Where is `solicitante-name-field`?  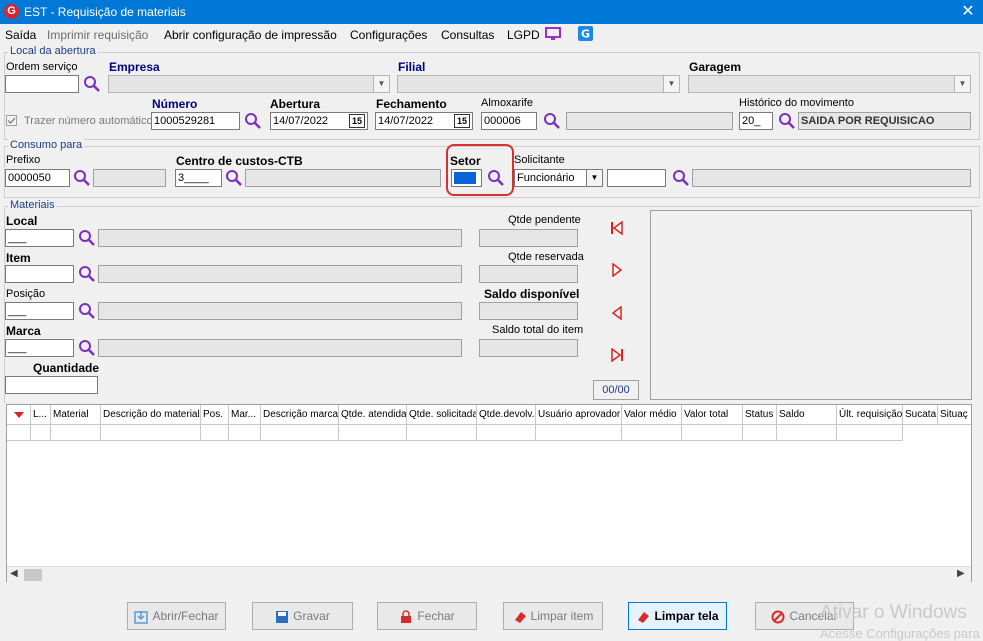
solicitante-name-field is located at coordinates (831, 178).